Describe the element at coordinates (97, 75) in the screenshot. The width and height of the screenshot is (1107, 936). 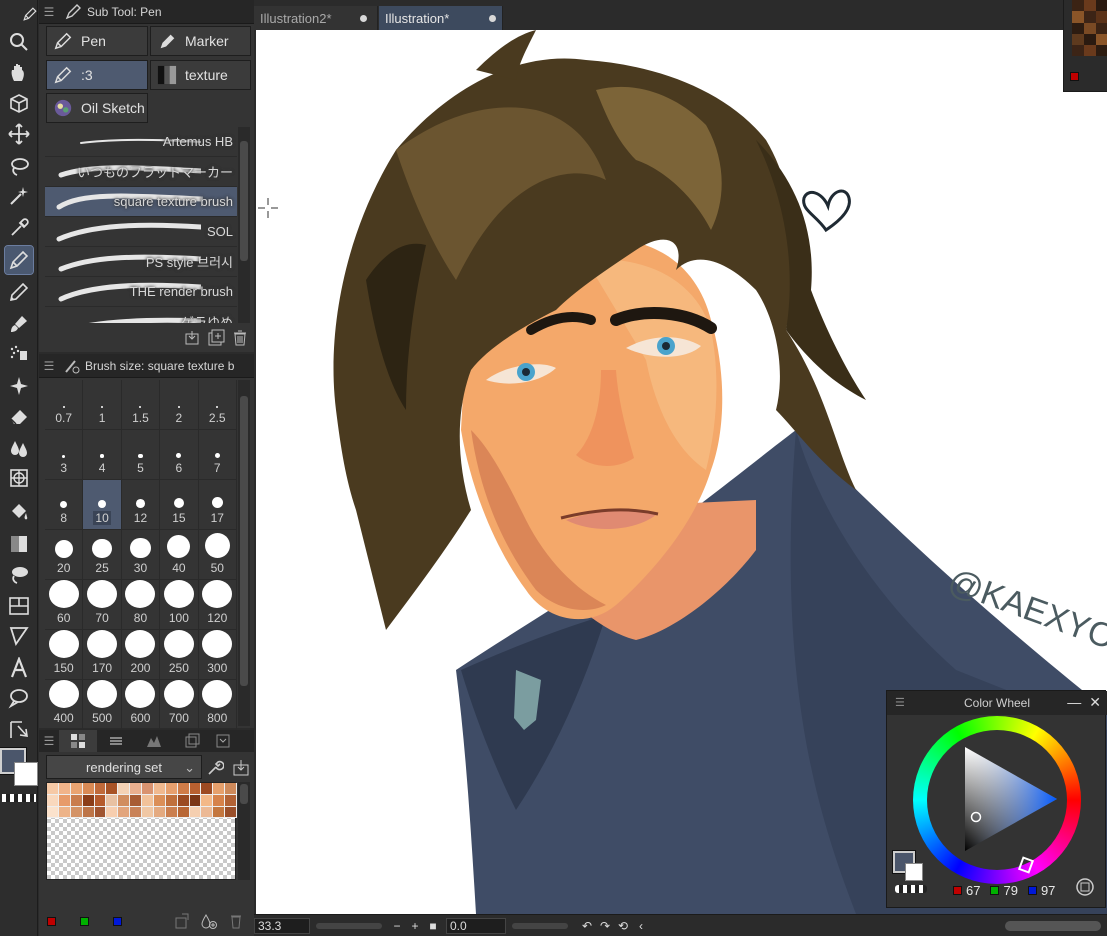
I see `subtool-category-colon-3: :3` at that location.